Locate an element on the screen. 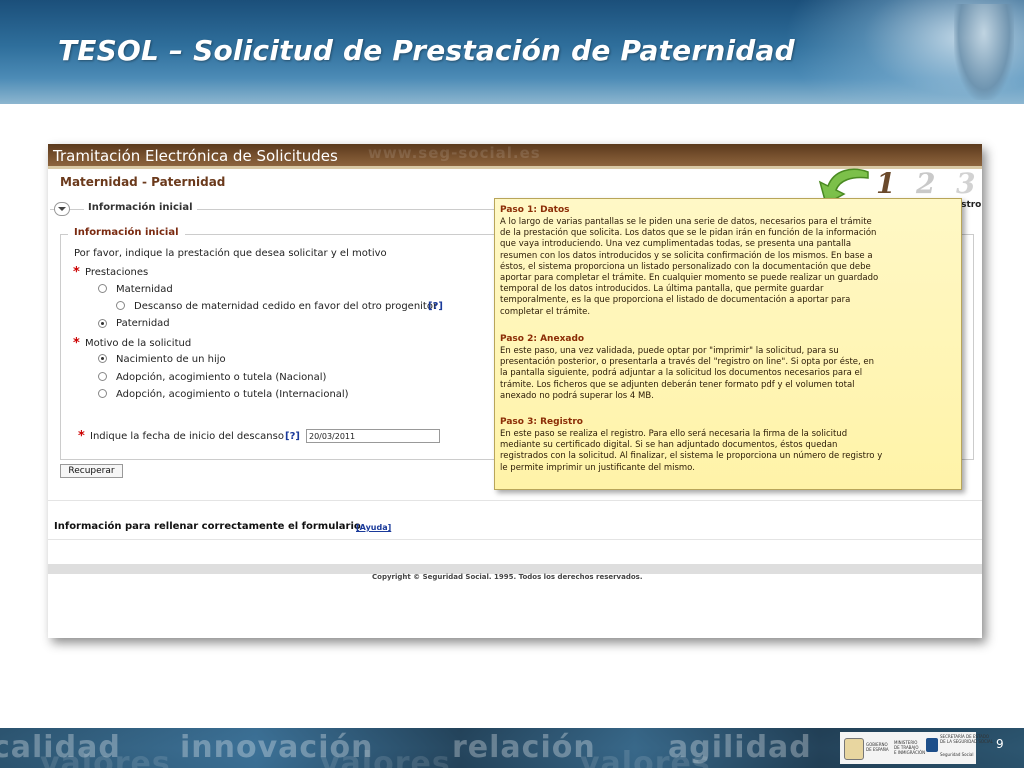  option-maternidad-label: Maternidad is located at coordinates (144, 289).